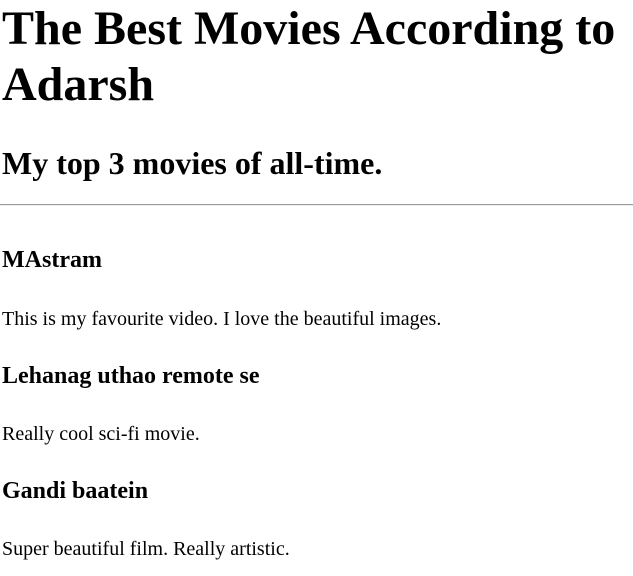 The width and height of the screenshot is (633, 576). I want to click on movie-description: Super beautiful film. Really artistic., so click(146, 549).